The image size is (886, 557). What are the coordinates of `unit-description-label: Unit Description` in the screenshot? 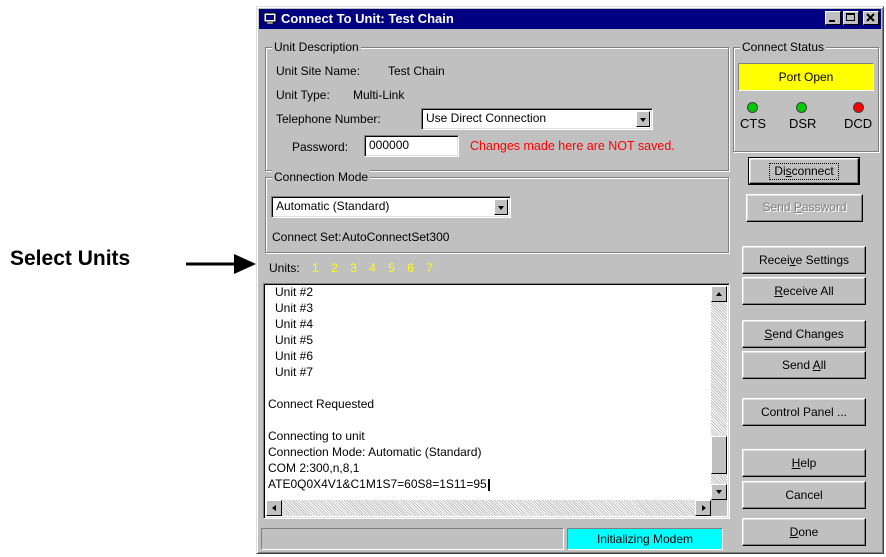 It's located at (316, 47).